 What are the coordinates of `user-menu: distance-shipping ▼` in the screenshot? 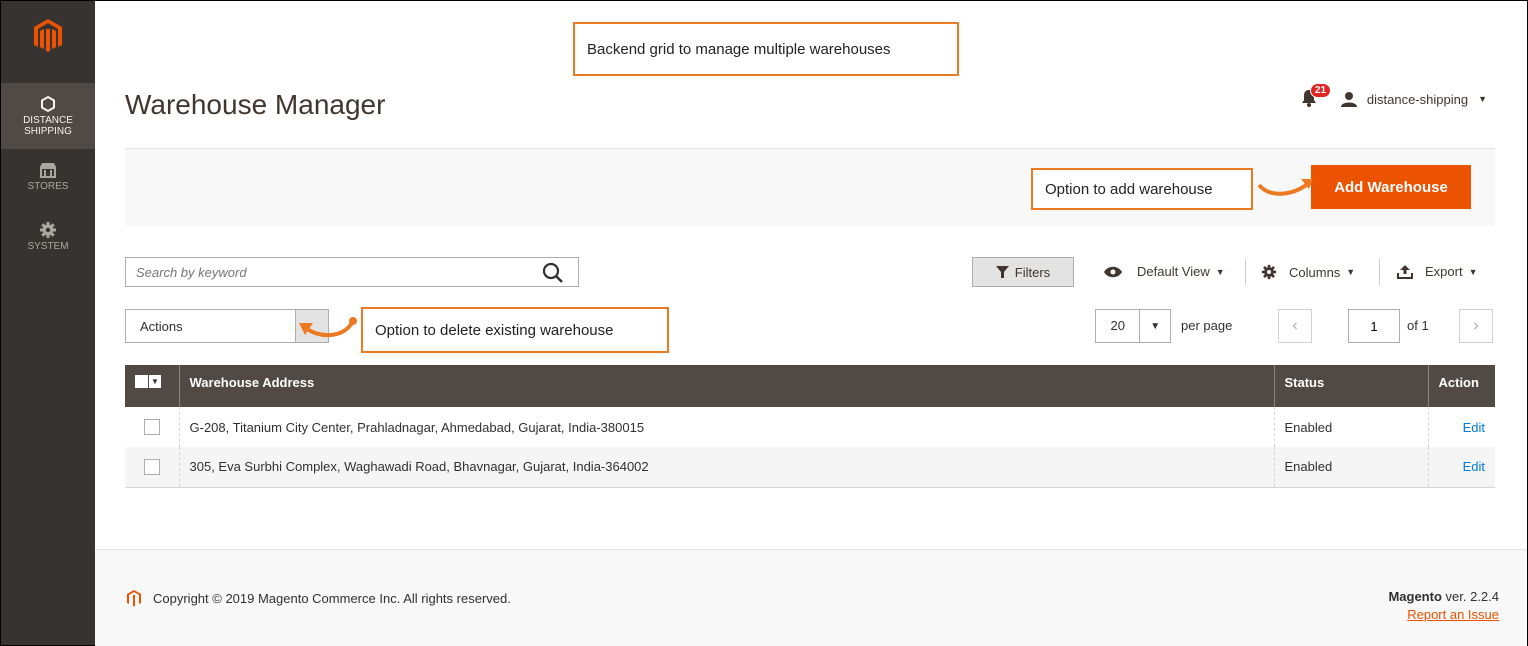 It's located at (1413, 99).